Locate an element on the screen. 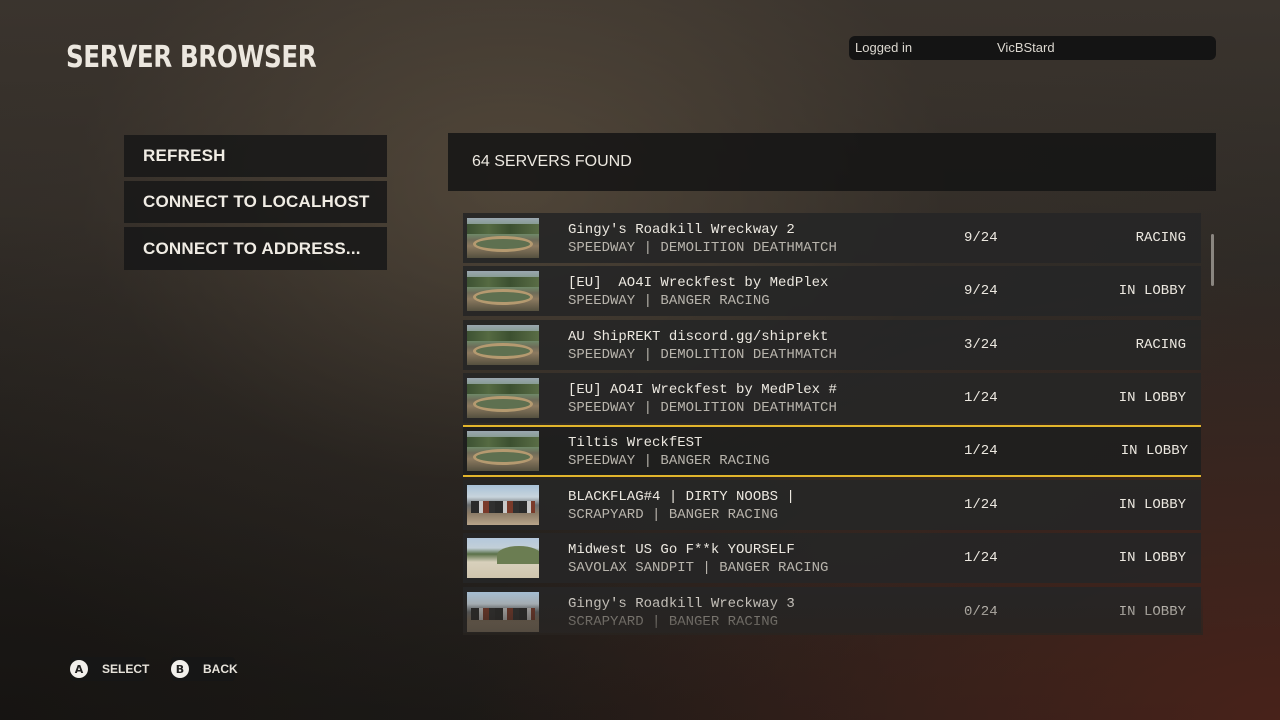  server-name: Tiltis WreckfEST is located at coordinates (635, 443).